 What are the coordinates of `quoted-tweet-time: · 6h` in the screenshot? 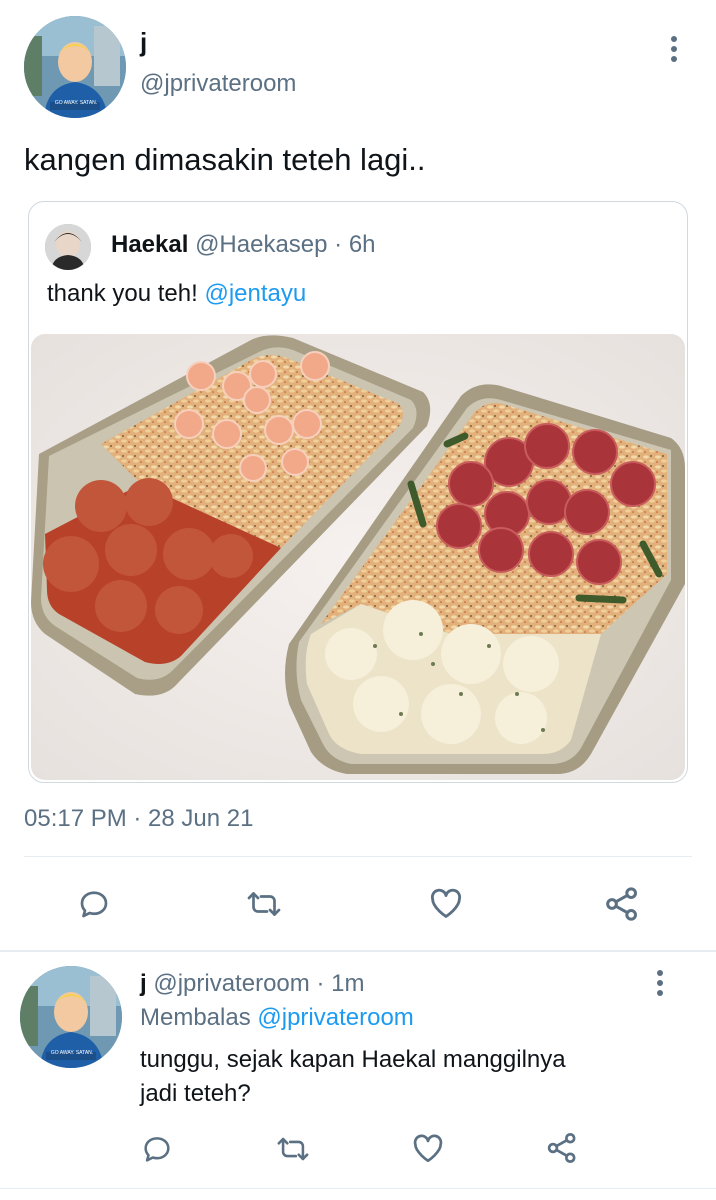 It's located at (355, 244).